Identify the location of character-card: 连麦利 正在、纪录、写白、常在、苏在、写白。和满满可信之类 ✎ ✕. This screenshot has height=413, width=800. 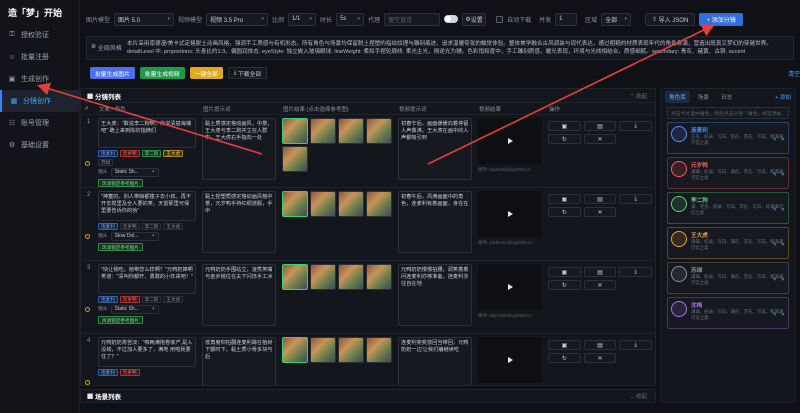
(728, 138).